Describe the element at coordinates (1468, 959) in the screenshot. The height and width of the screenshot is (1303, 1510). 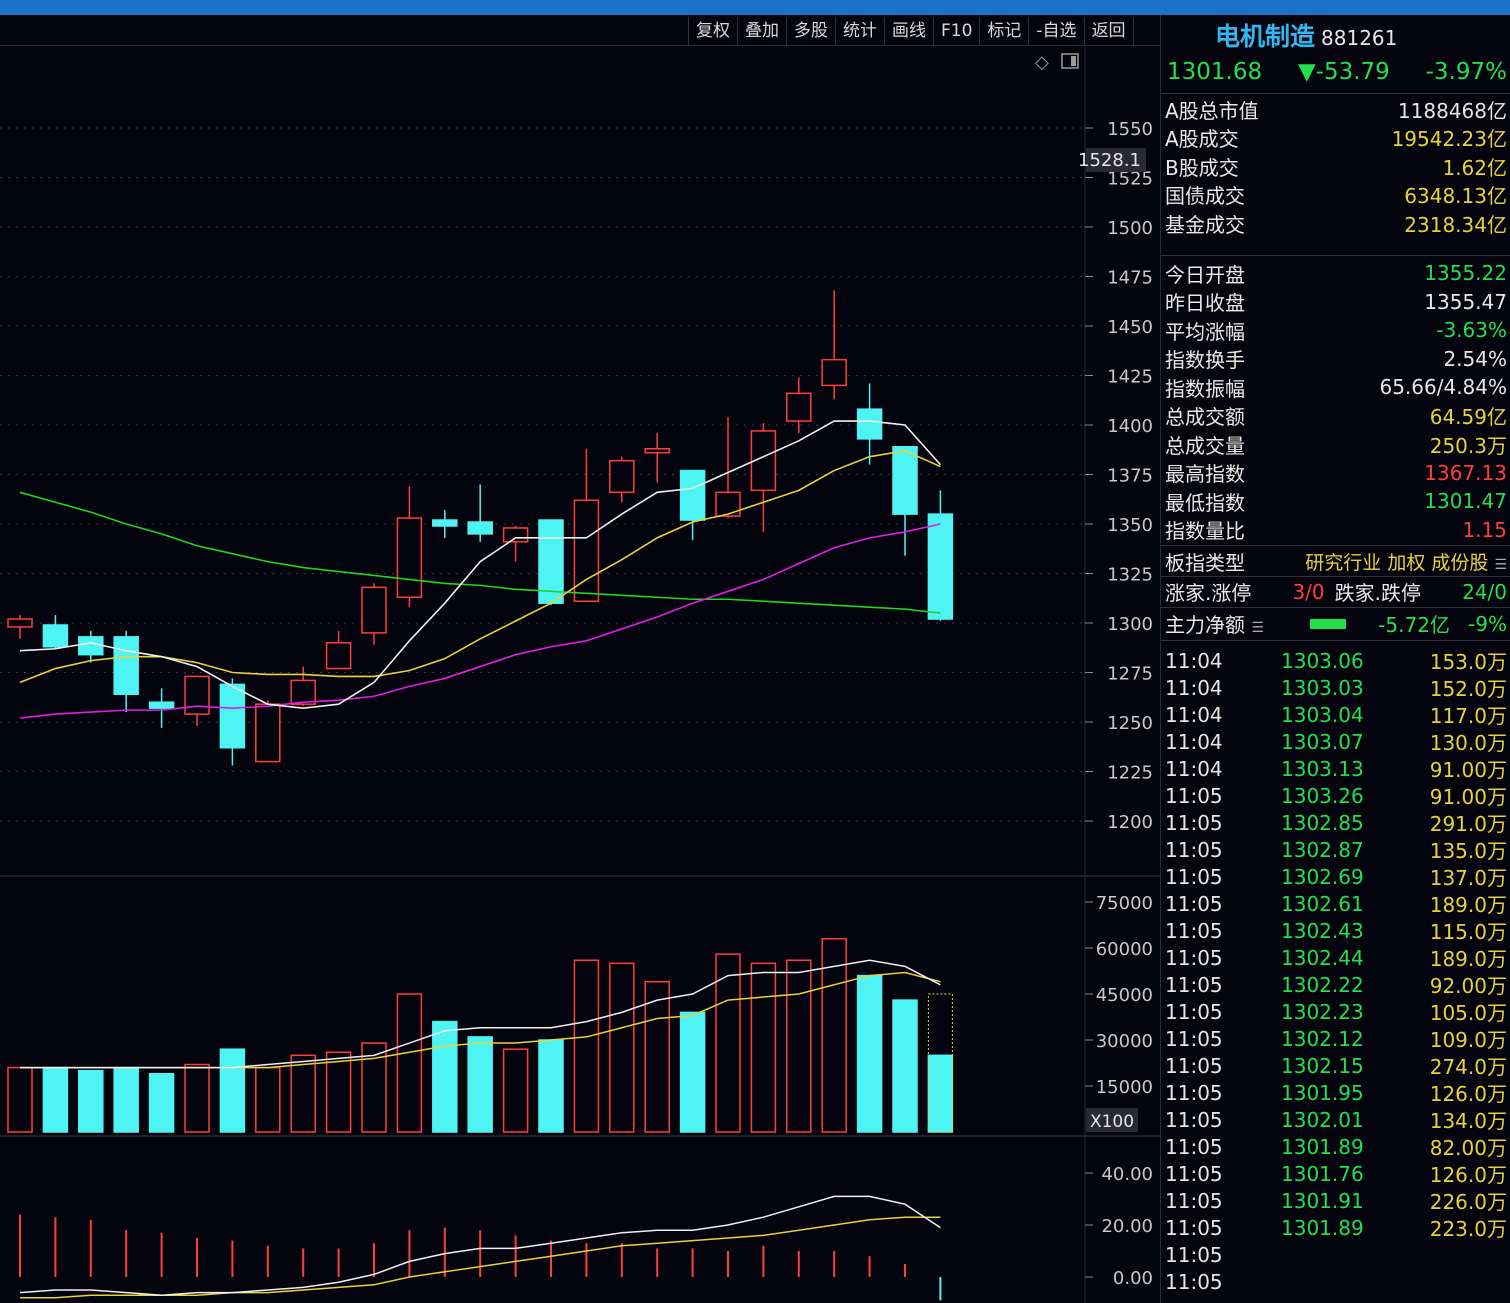
I see `tick-volume: 189.0万` at that location.